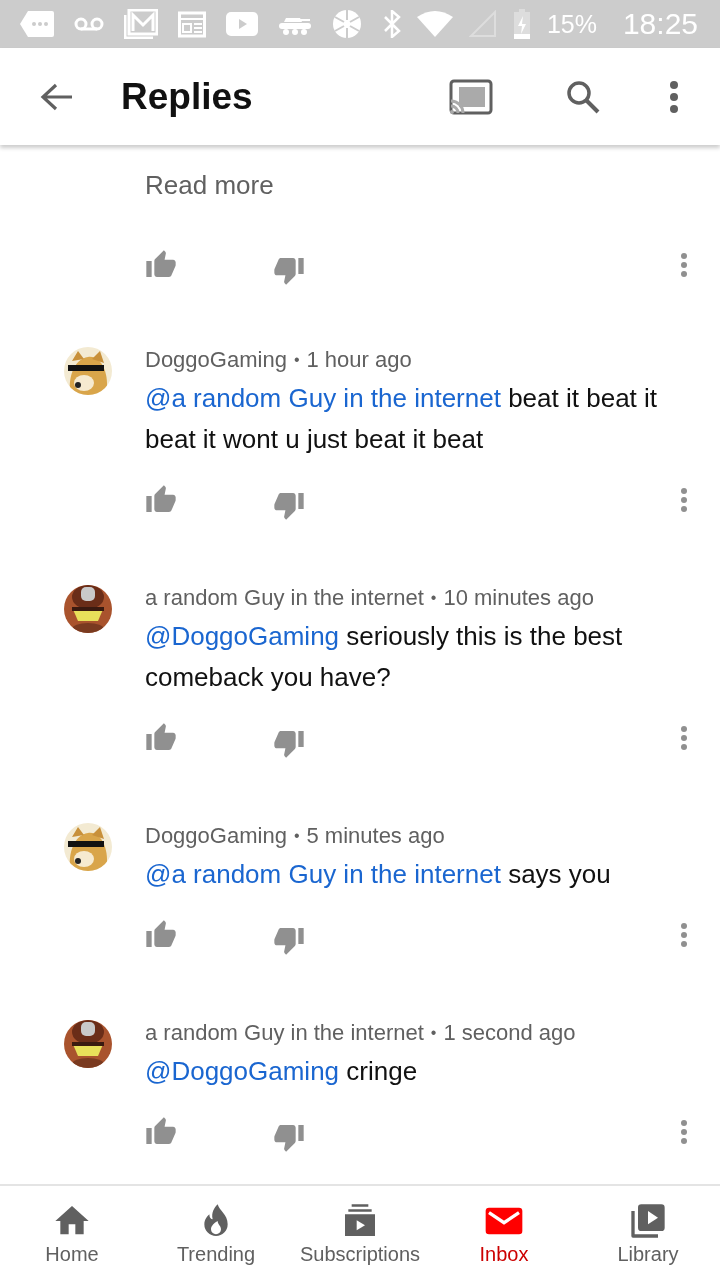 The image size is (720, 1280). What do you see at coordinates (89, 24) in the screenshot?
I see `voicemail-icon` at bounding box center [89, 24].